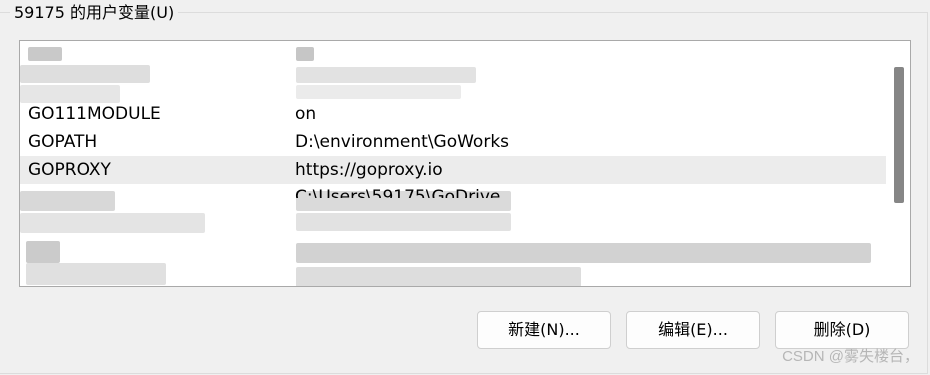 The image size is (930, 375). I want to click on delete-variable-button: 删除(D), so click(842, 330).